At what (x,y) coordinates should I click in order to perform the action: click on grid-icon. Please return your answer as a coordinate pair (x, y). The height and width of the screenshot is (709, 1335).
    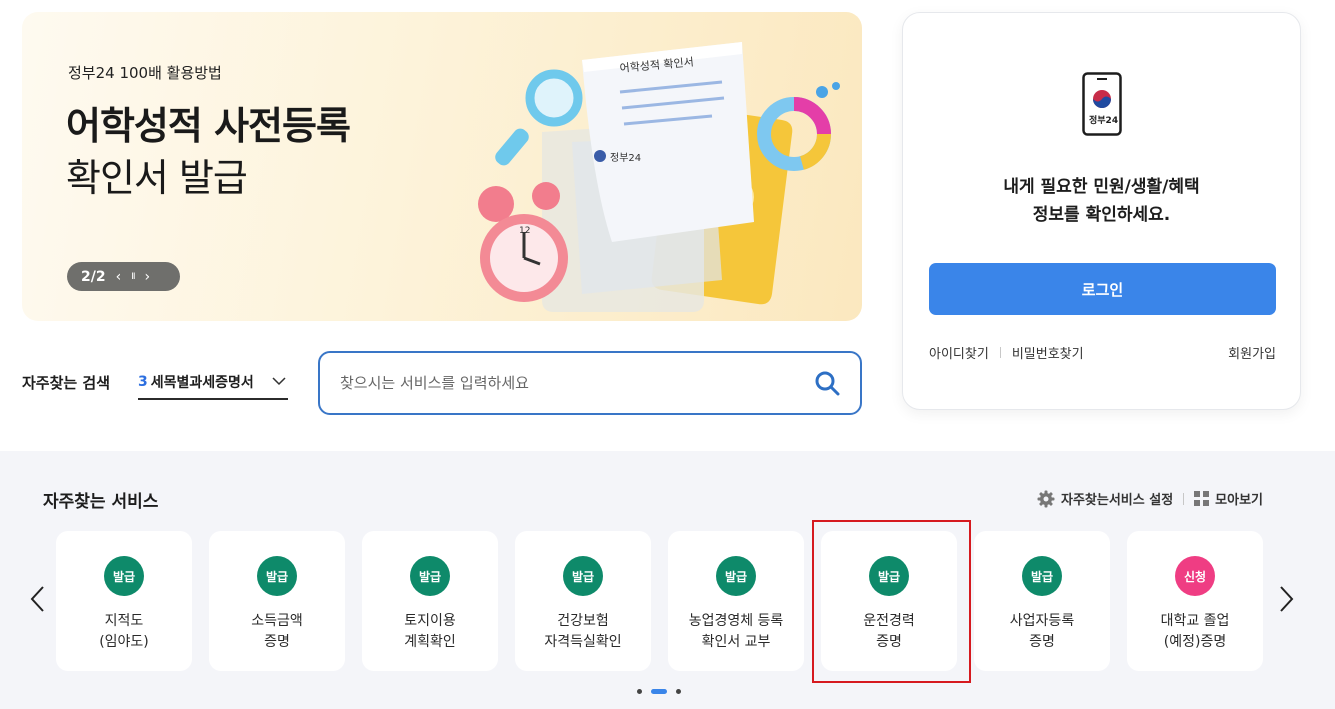
    Looking at the image, I should click on (1202, 498).